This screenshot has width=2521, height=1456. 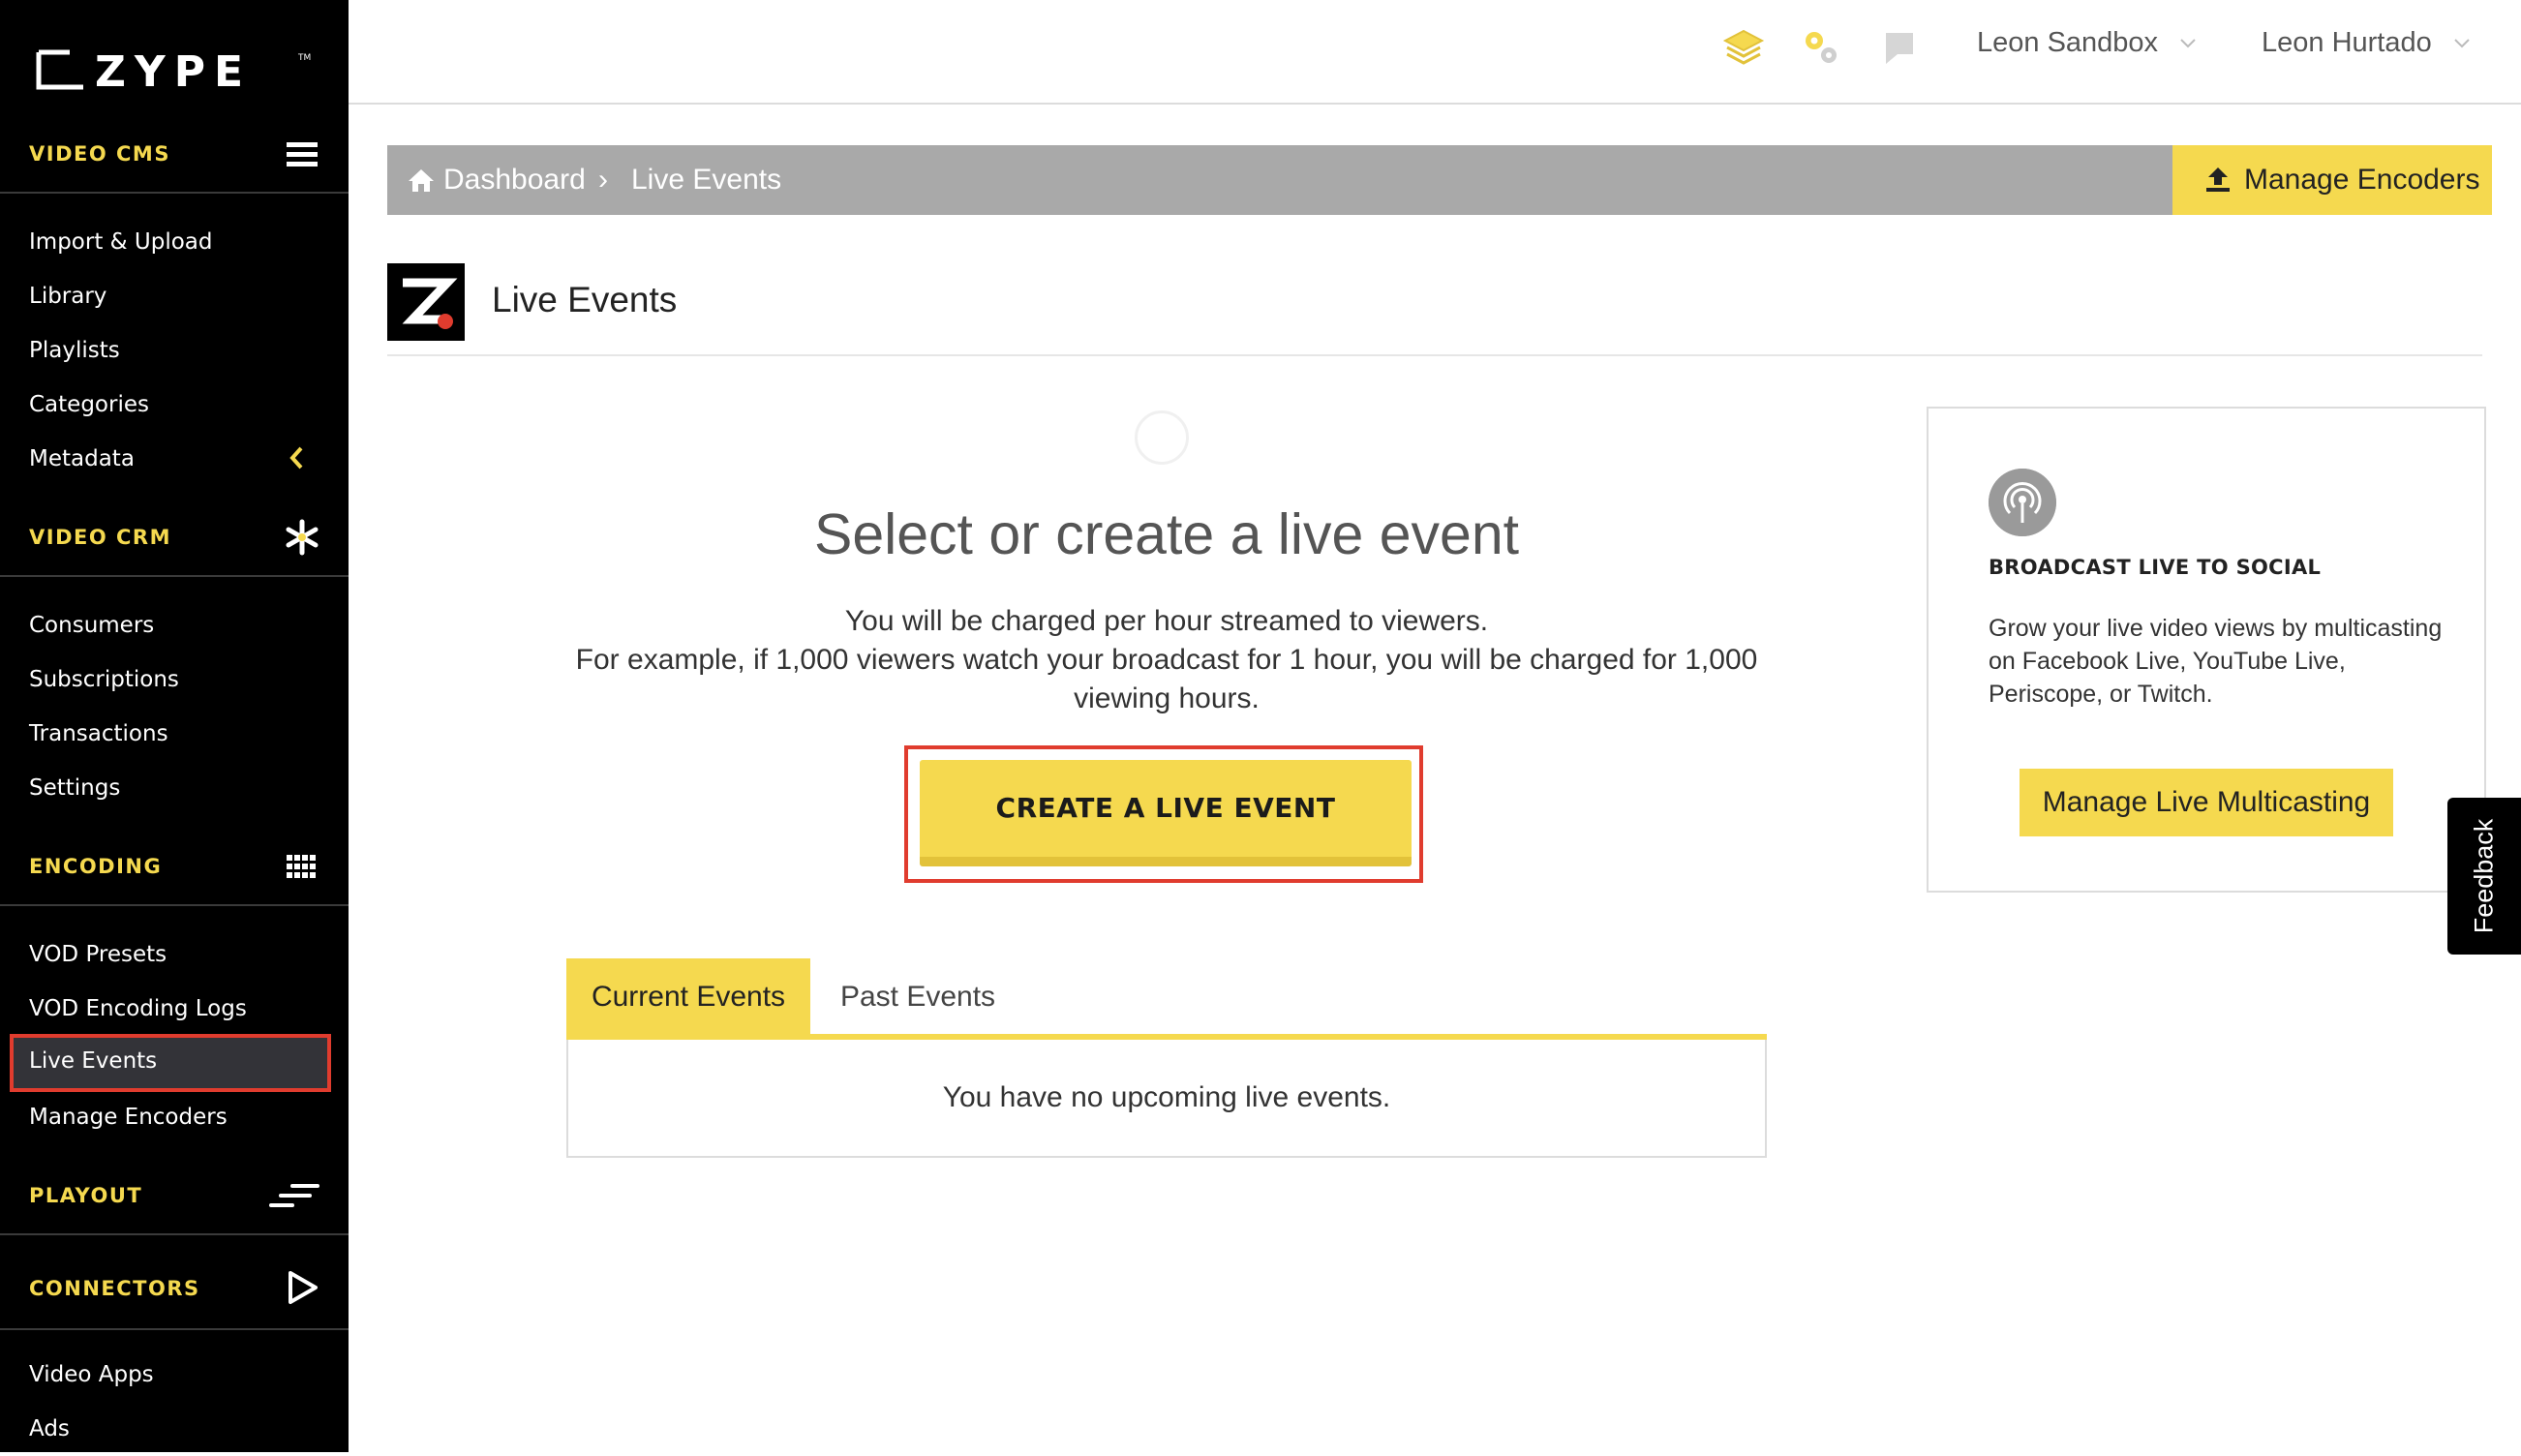 I want to click on hamburger-menu-icon, so click(x=302, y=154).